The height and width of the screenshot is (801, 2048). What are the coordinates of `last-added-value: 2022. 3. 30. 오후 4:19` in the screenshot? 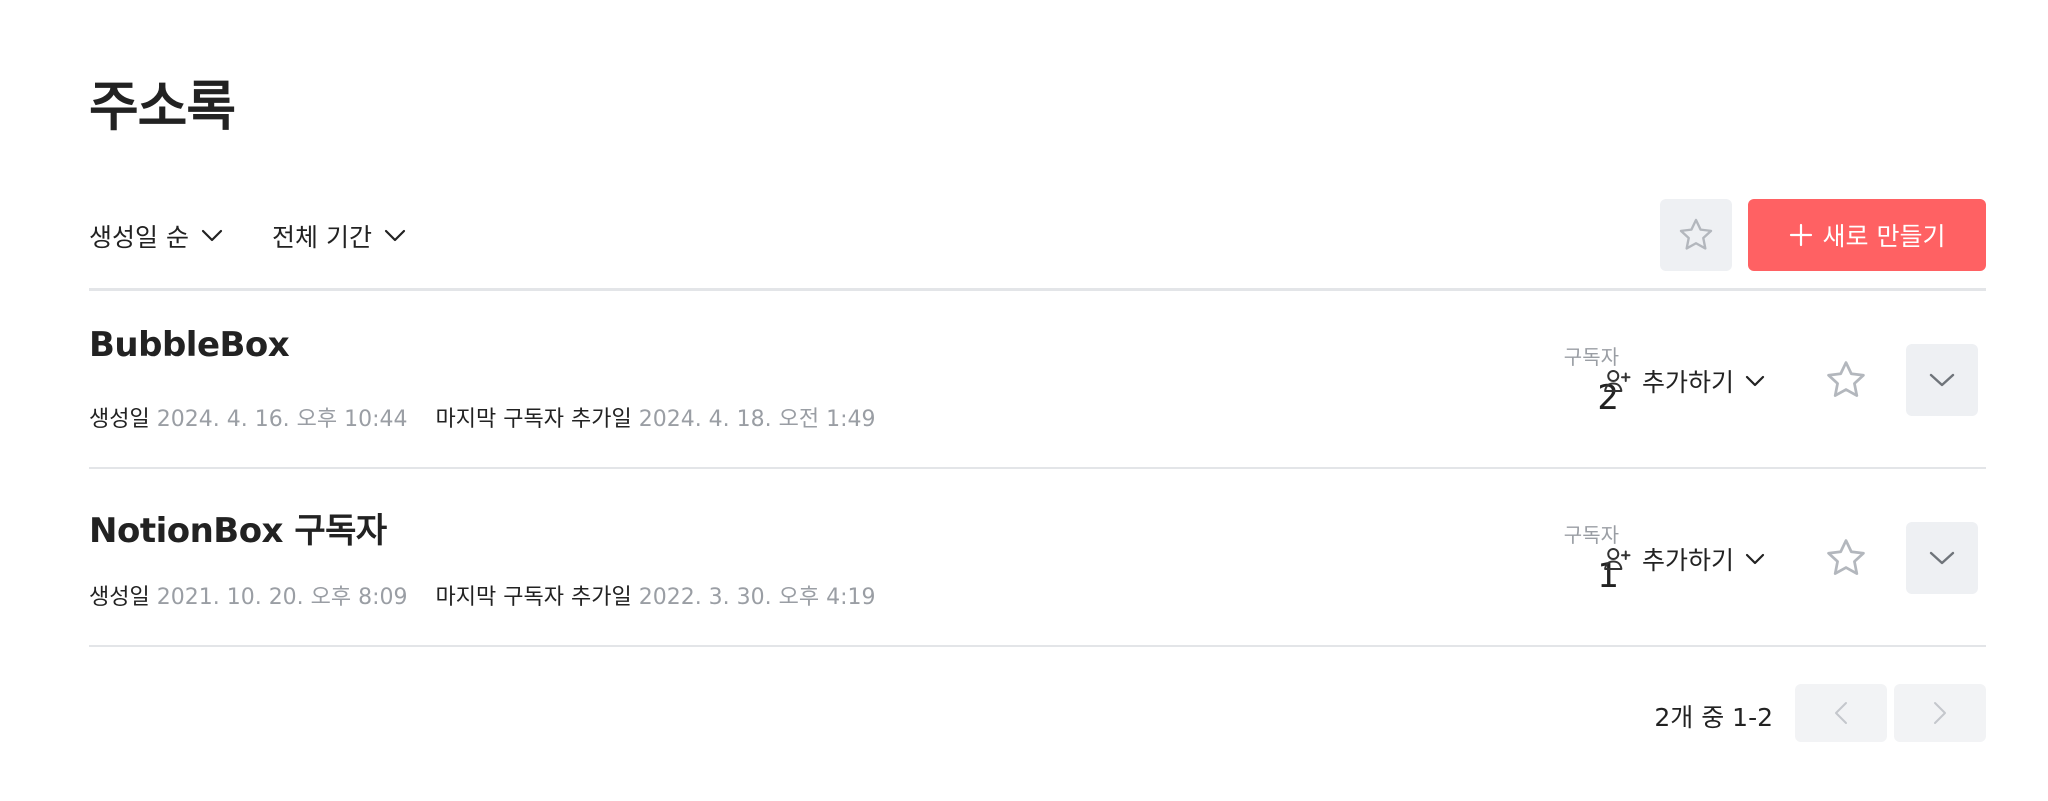 It's located at (757, 597).